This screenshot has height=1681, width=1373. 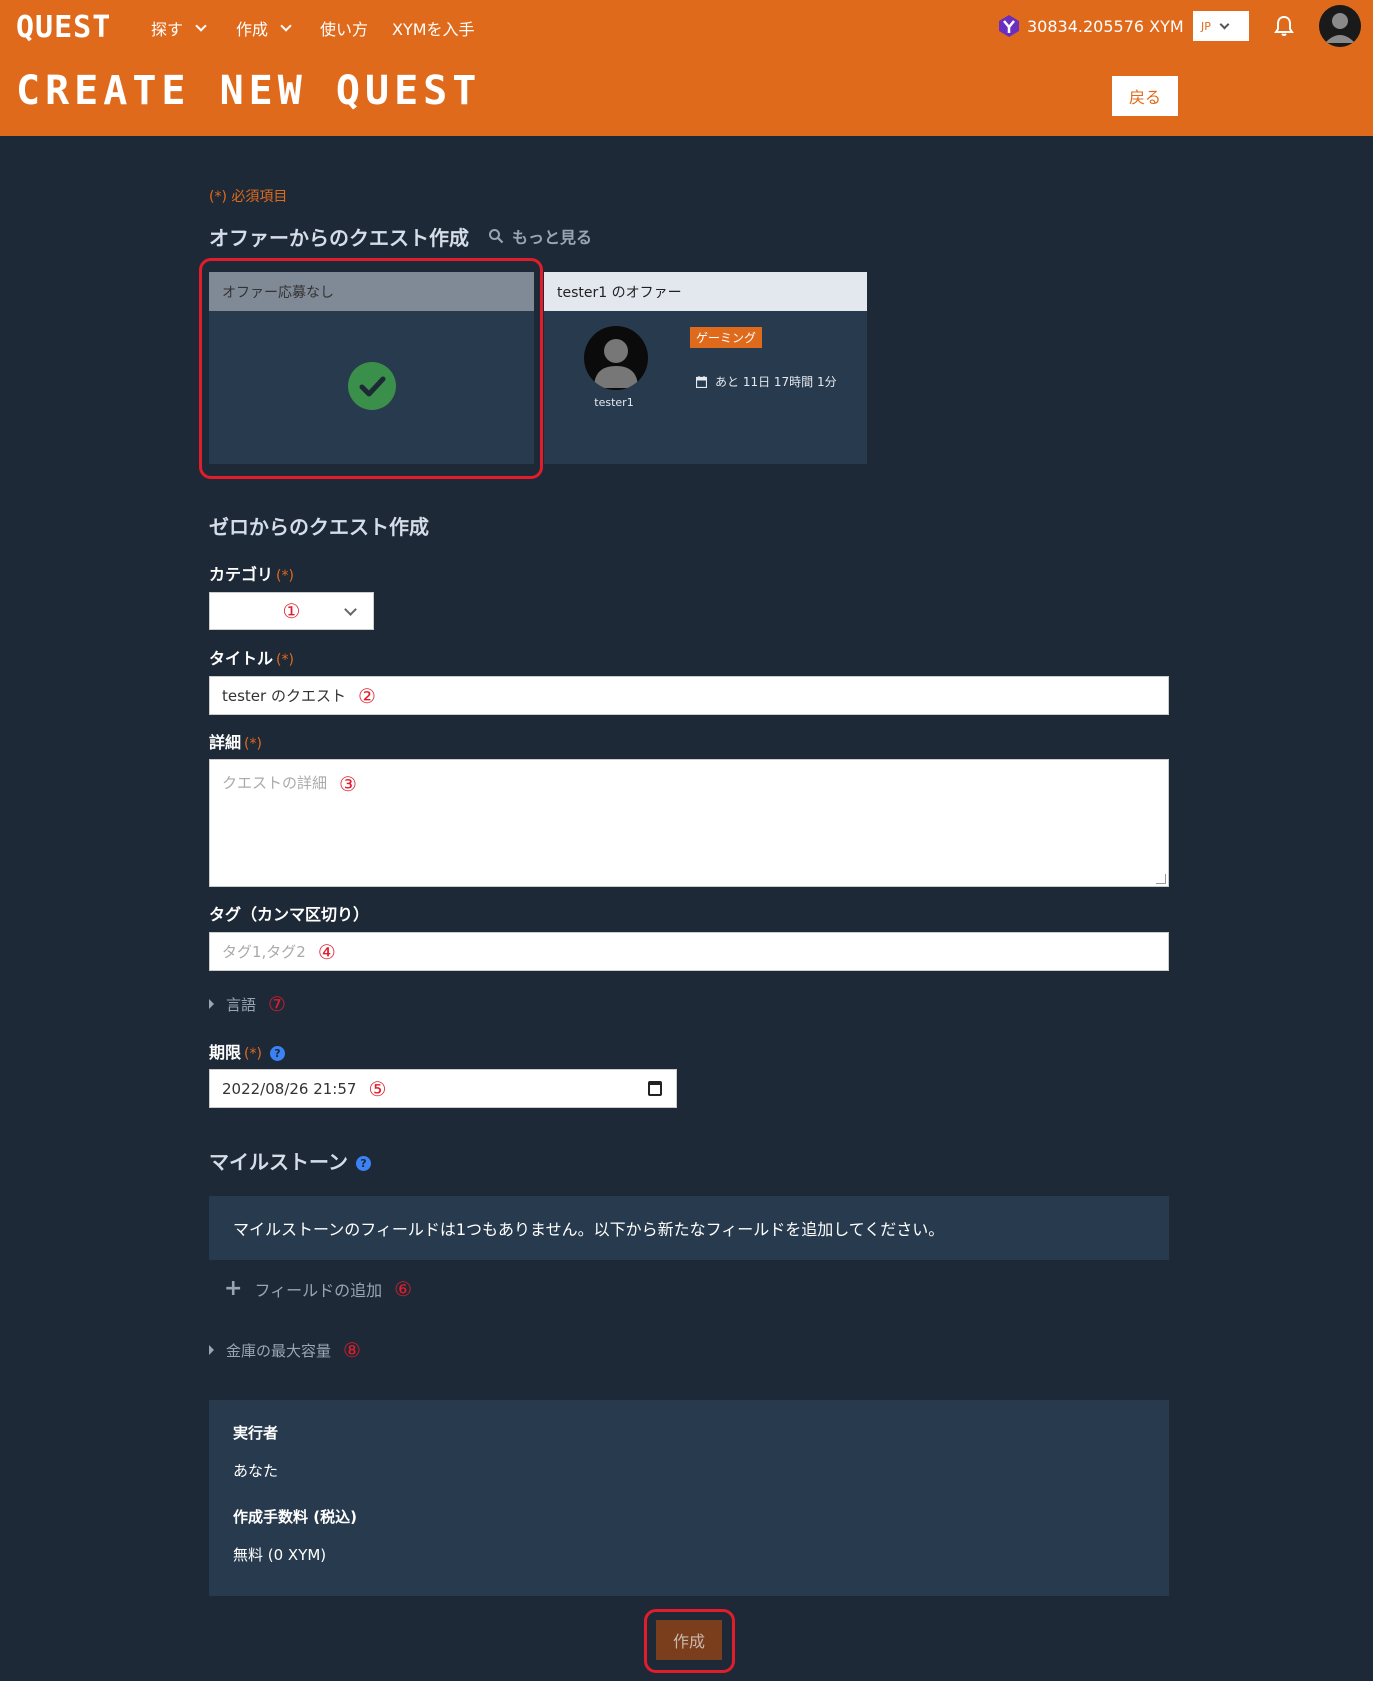 What do you see at coordinates (63, 27) in the screenshot?
I see `quest-logo: QUEST` at bounding box center [63, 27].